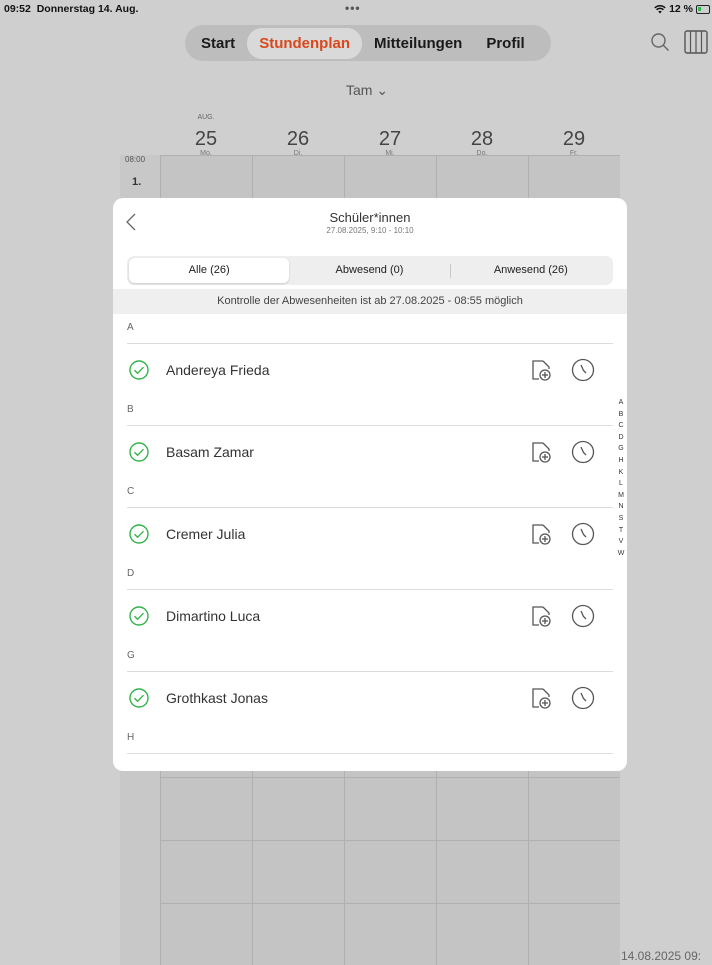  Describe the element at coordinates (621, 438) in the screenshot. I see `index-letter: D` at that location.